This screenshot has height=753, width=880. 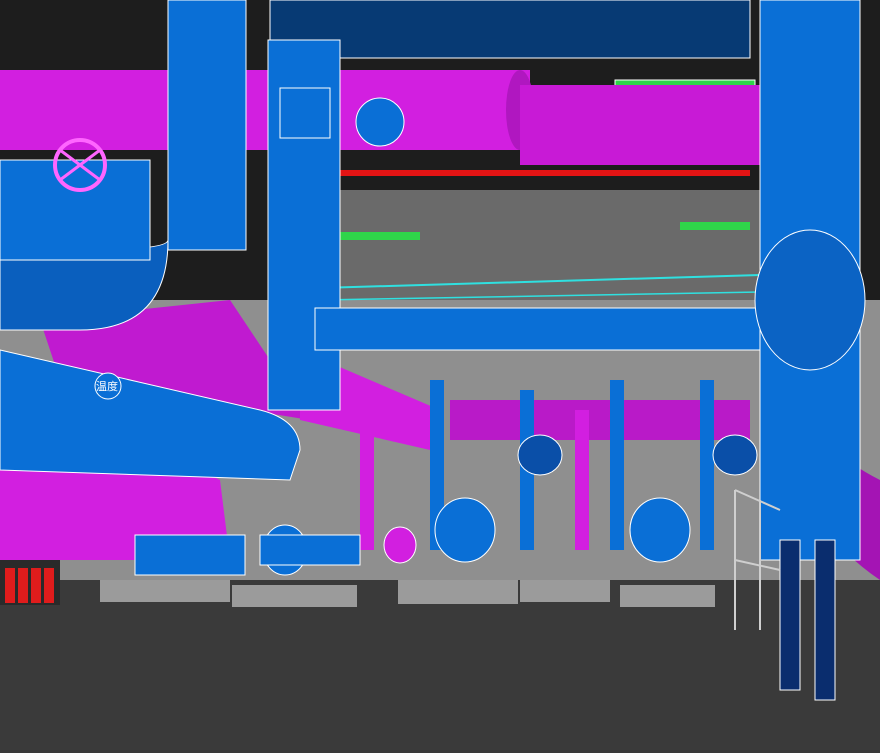 I want to click on blue-pipe-left, so click(x=75, y=210).